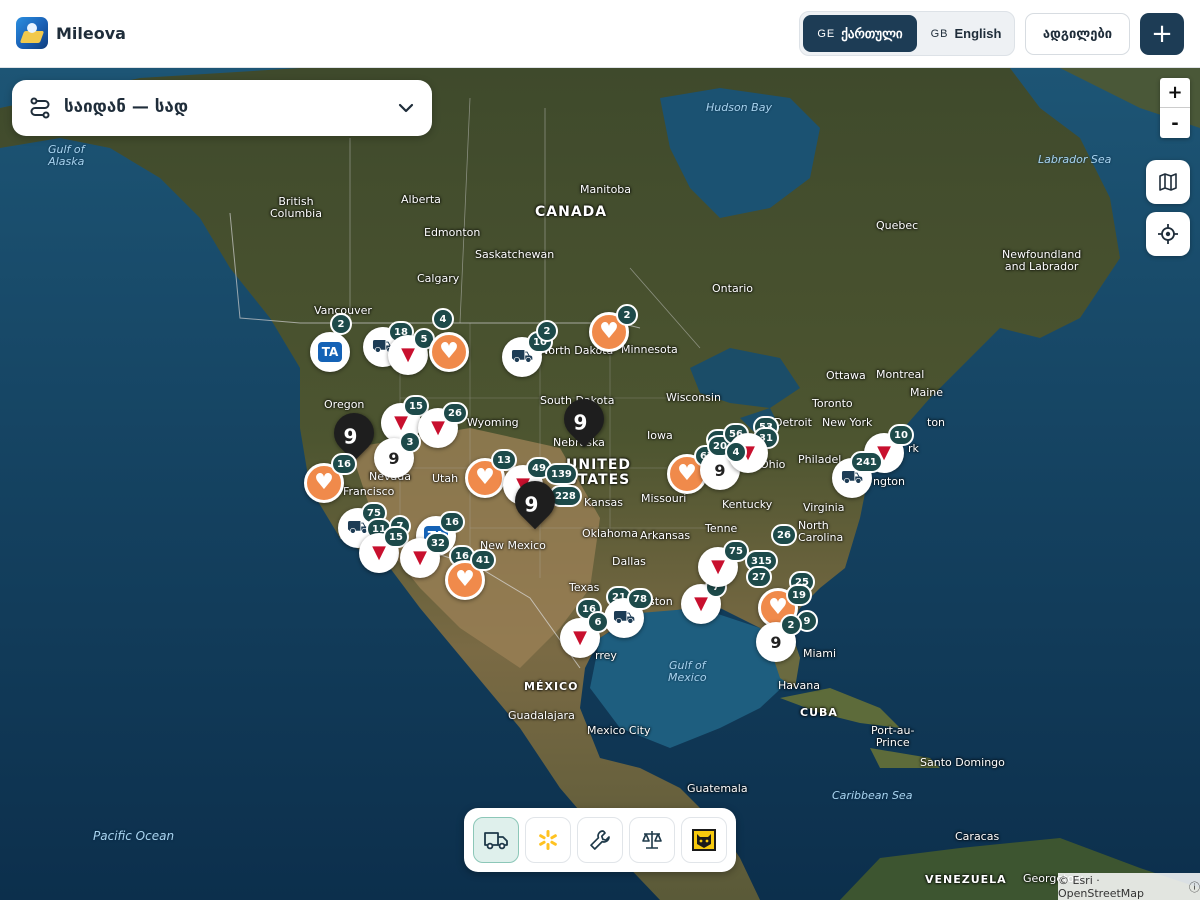 This screenshot has height=900, width=1200. Describe the element at coordinates (759, 577) in the screenshot. I see `cluster-count: 27` at that location.